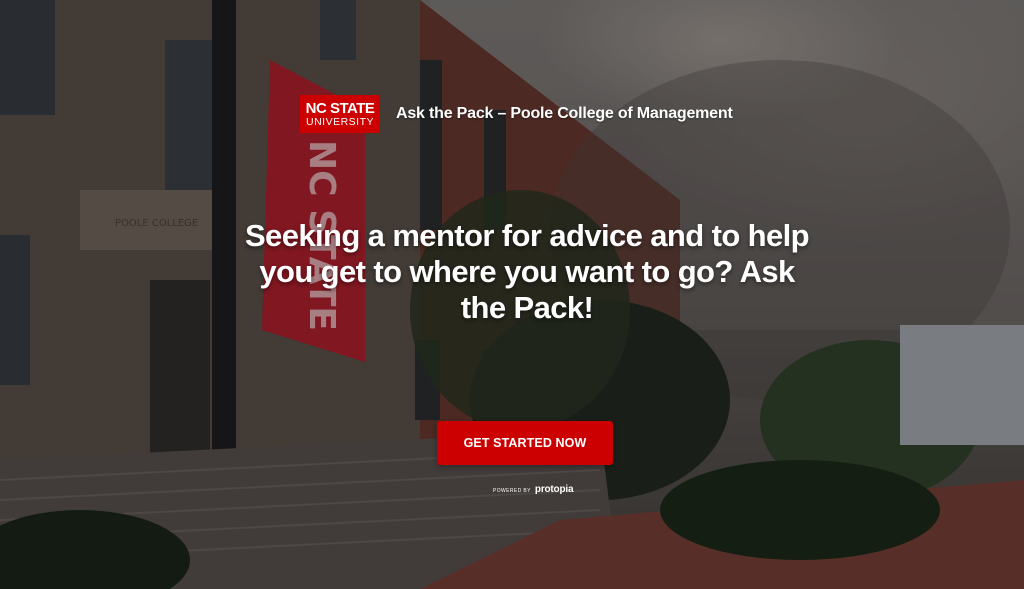 The height and width of the screenshot is (589, 1024). Describe the element at coordinates (525, 443) in the screenshot. I see `get-started-button: GET STARTED NOW` at that location.